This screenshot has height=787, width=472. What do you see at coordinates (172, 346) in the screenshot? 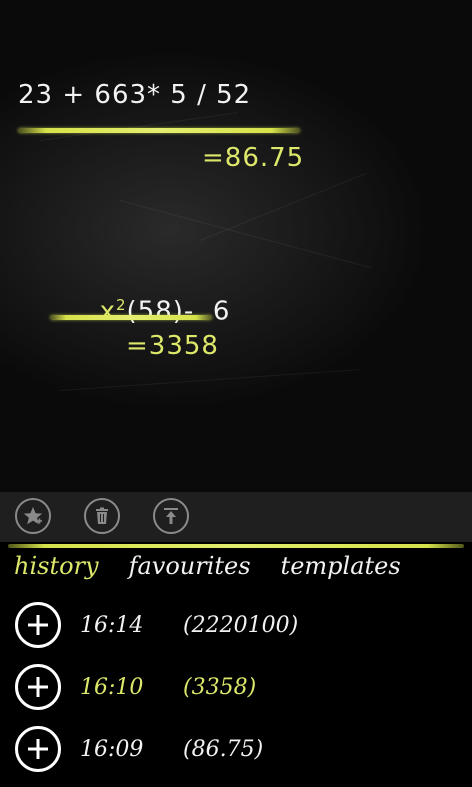
I see `result-2: =3358` at bounding box center [172, 346].